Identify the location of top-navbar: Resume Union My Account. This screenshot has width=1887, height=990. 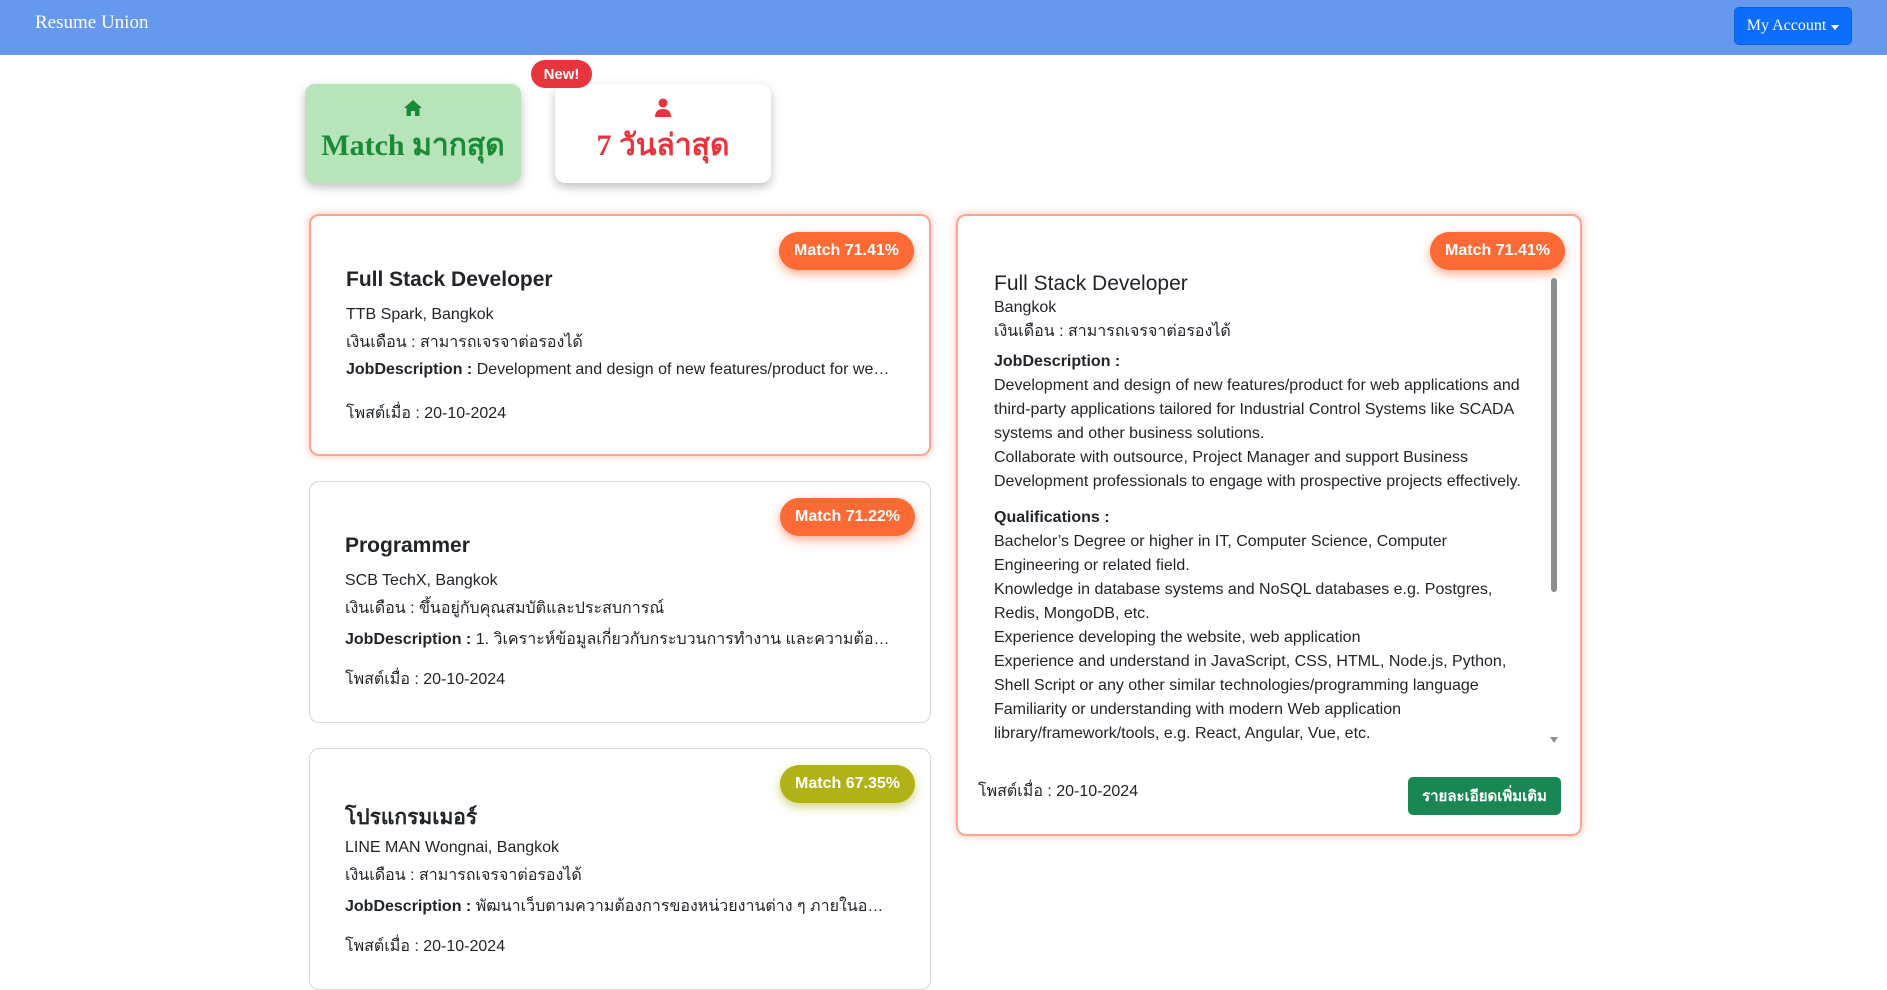
(943, 27).